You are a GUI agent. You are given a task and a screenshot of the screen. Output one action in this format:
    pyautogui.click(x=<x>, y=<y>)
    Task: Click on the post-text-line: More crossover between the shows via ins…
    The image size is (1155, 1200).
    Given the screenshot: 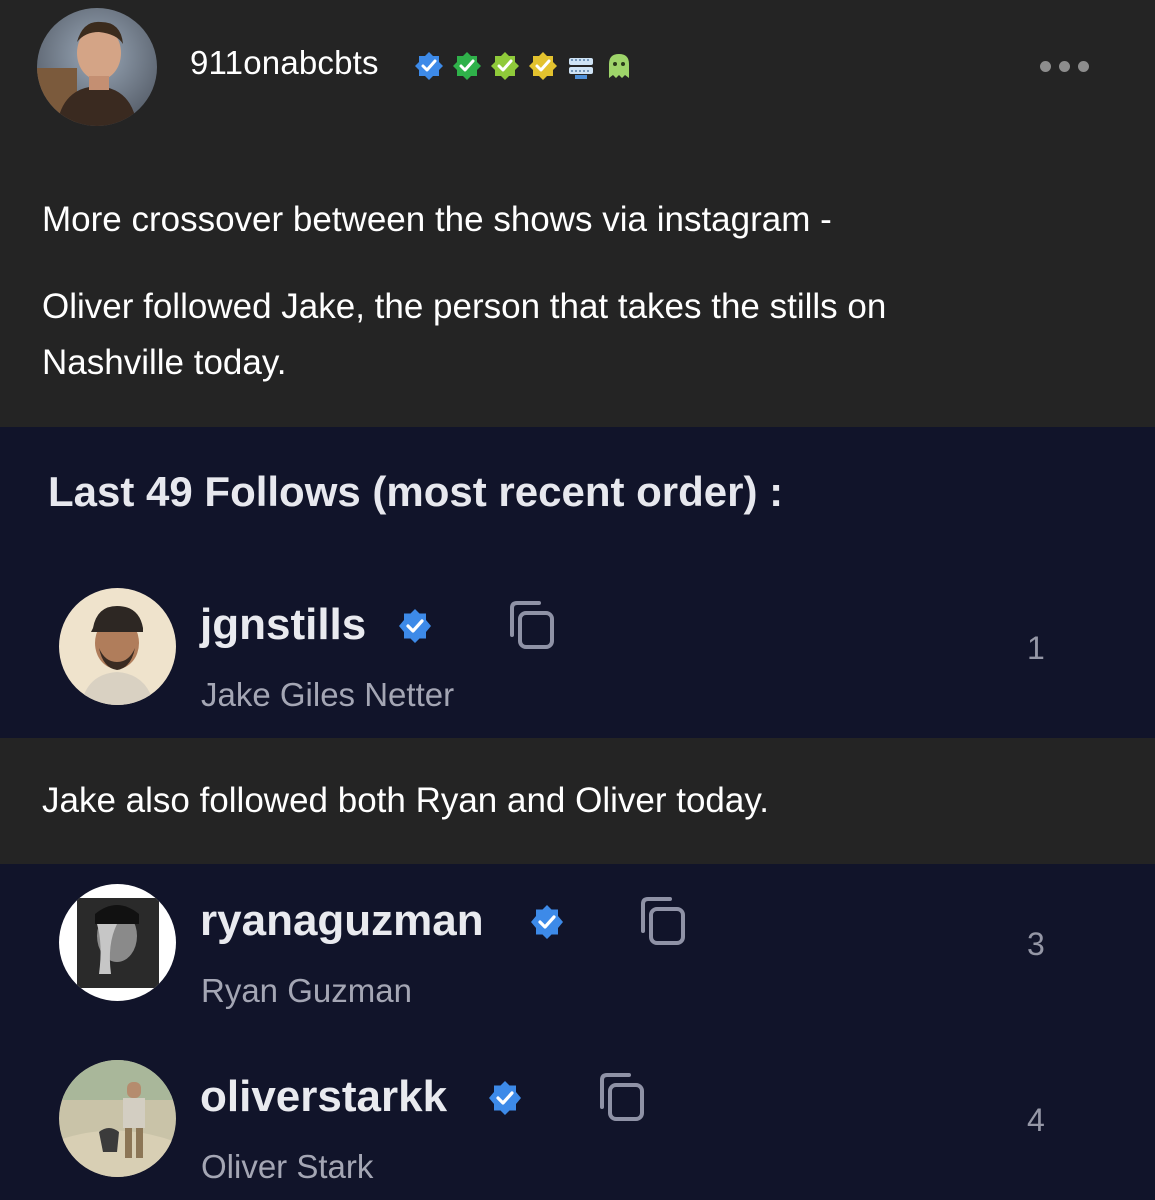 What is the action you would take?
    pyautogui.click(x=437, y=219)
    